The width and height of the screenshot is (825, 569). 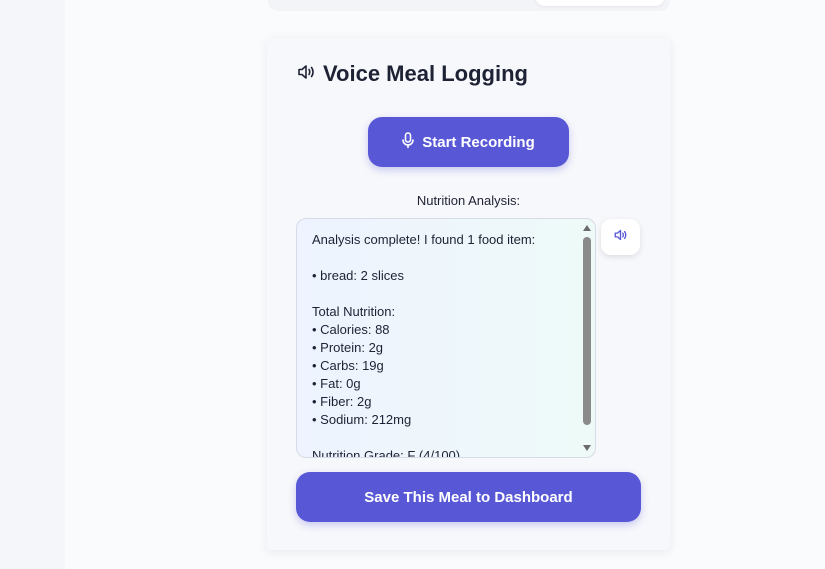 I want to click on analysis-scrollbar, so click(x=587, y=338).